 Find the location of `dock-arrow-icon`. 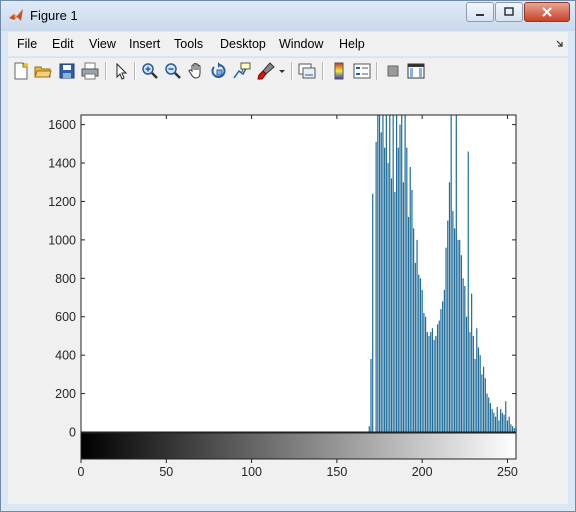

dock-arrow-icon is located at coordinates (560, 44).